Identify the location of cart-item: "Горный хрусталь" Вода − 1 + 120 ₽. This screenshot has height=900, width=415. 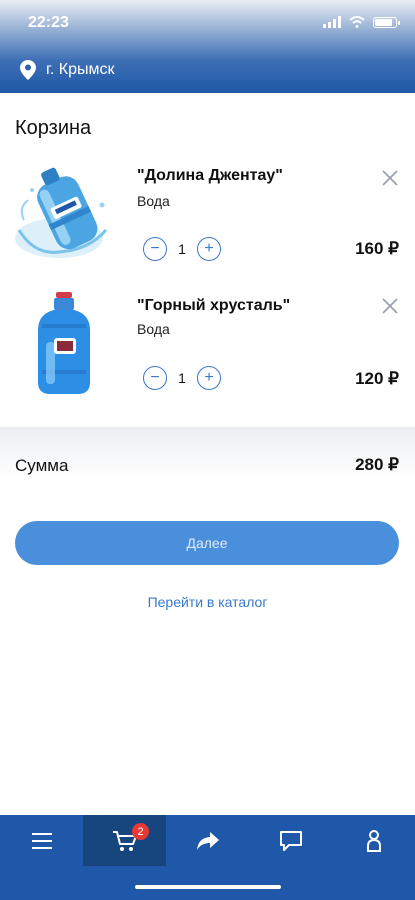
(207, 345).